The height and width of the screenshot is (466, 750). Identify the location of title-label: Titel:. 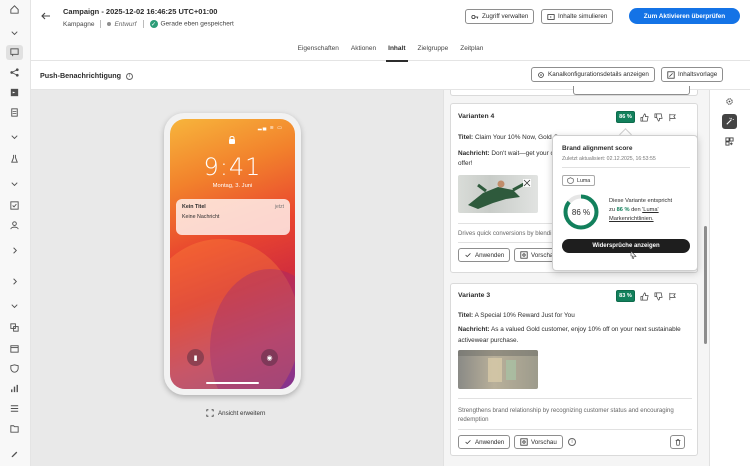
(466, 315).